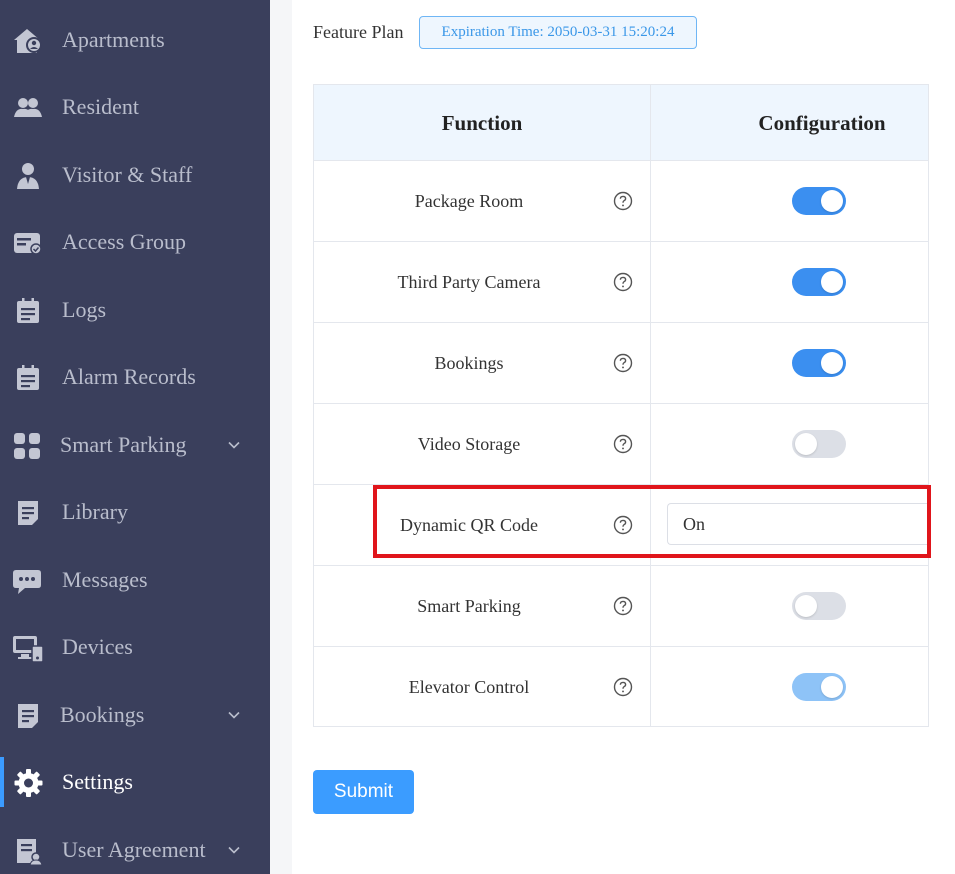  I want to click on sidebar-item-label: Messages, so click(105, 579).